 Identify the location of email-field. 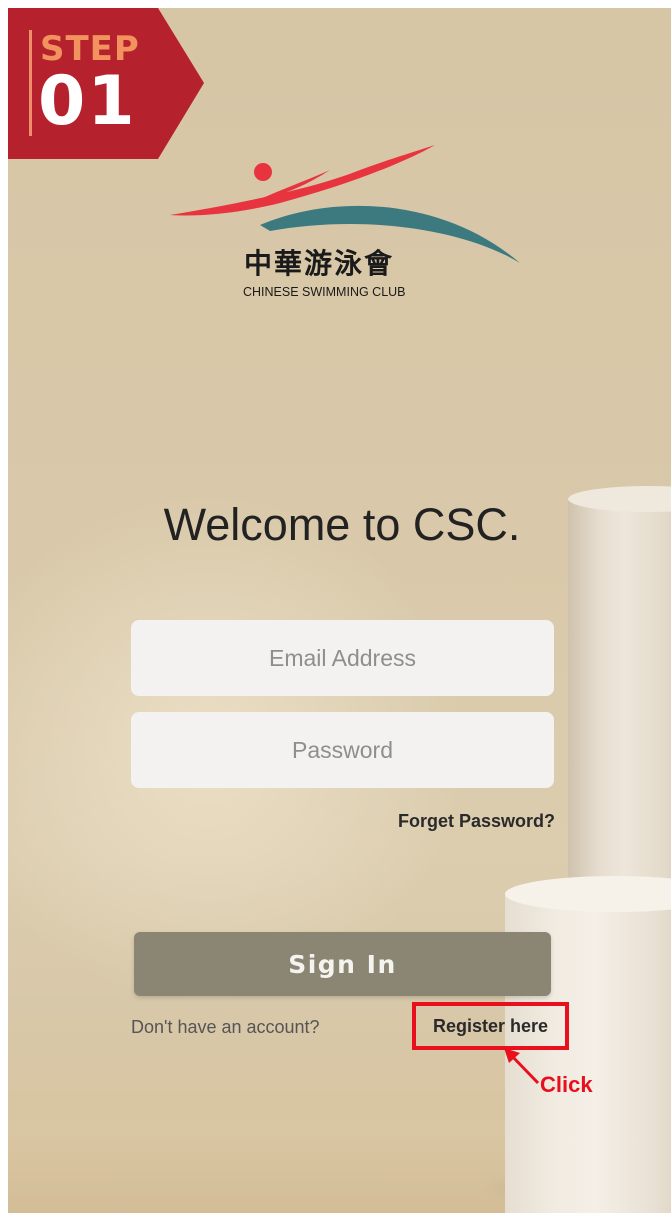
(342, 658).